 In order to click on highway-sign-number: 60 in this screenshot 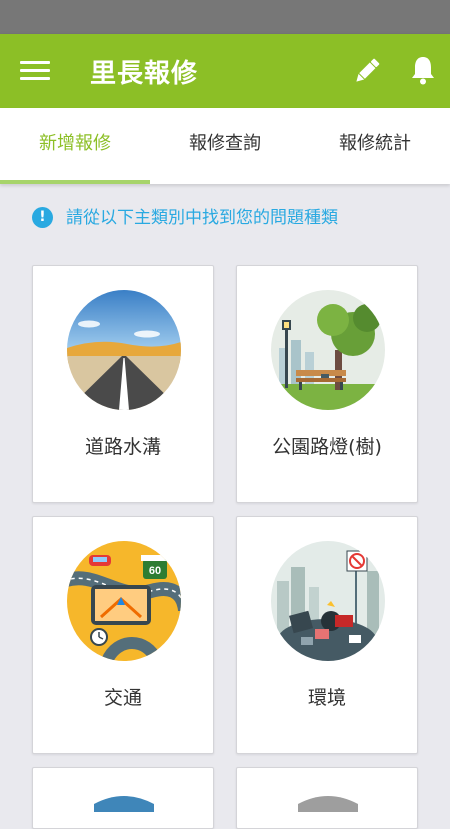, I will do `click(155, 571)`.